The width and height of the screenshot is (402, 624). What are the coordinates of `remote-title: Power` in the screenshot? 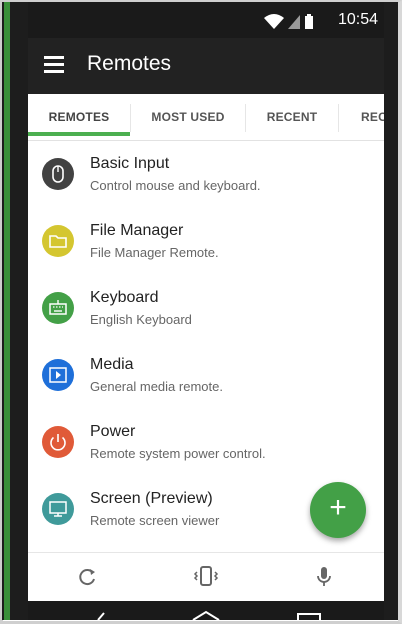 It's located at (113, 431).